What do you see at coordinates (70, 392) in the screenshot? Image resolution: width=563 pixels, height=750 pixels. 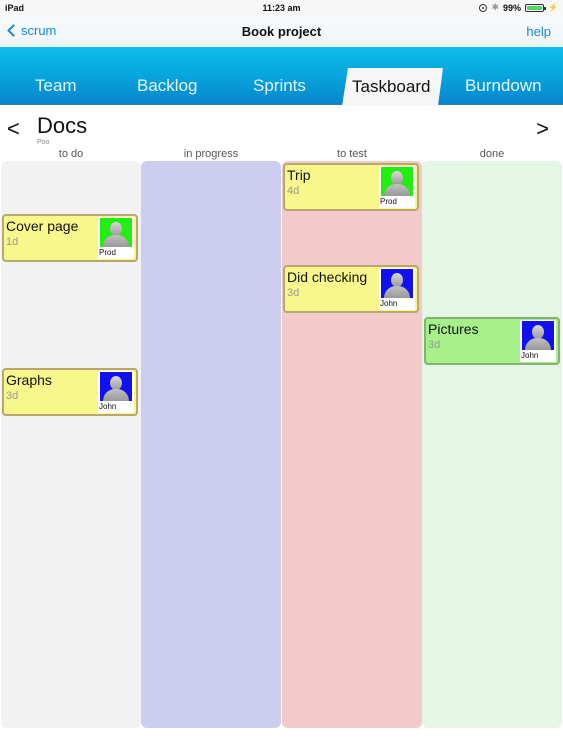 I see `task-card-graphs: Graphs 3d John` at bounding box center [70, 392].